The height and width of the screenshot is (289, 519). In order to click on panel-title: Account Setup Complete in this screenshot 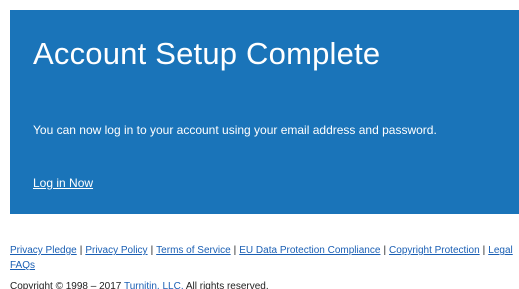, I will do `click(207, 53)`.